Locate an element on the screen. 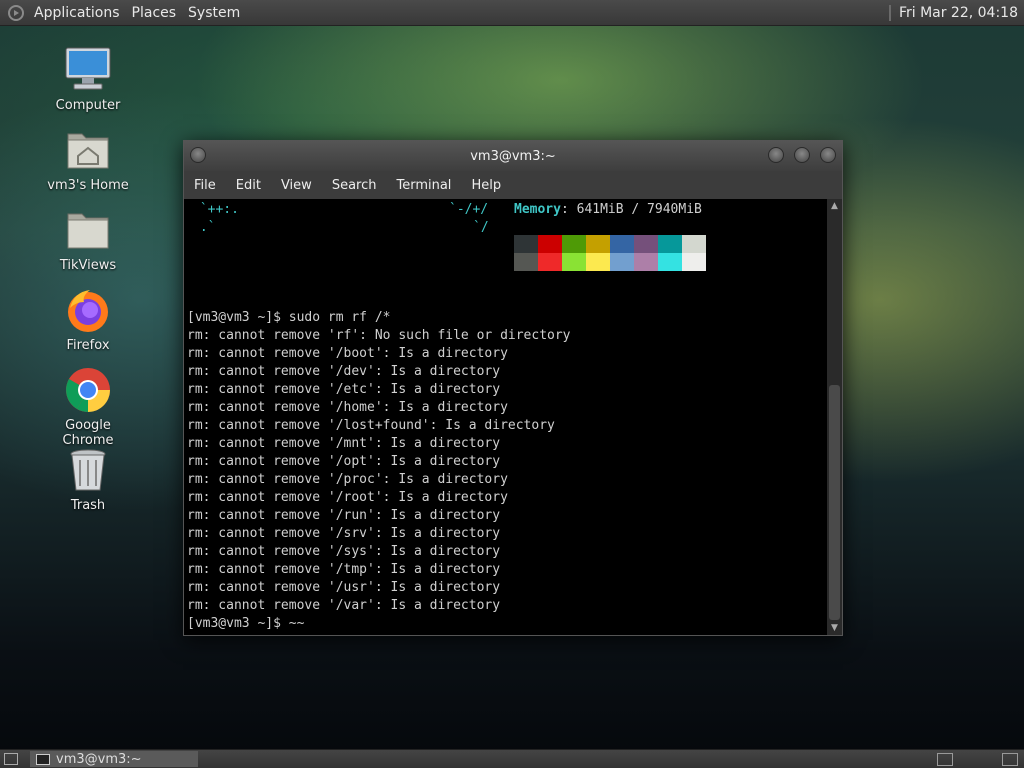 The width and height of the screenshot is (1024, 768). menu-terminal: Terminal is located at coordinates (423, 185).